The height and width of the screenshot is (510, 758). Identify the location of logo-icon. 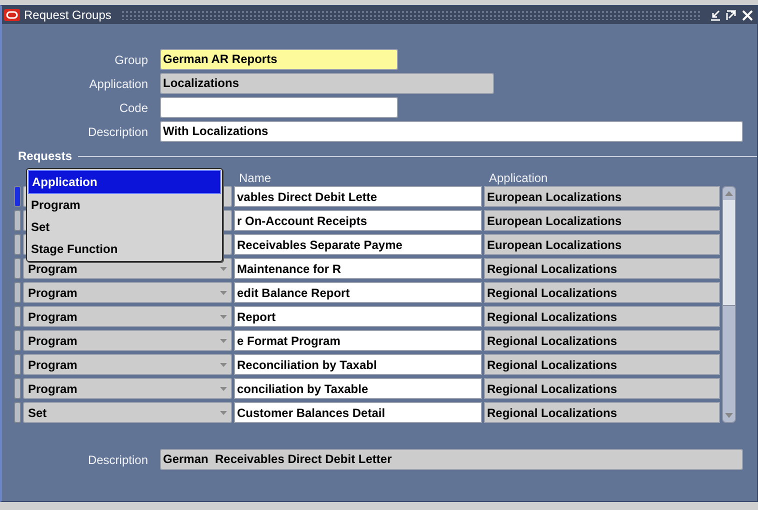
(12, 15).